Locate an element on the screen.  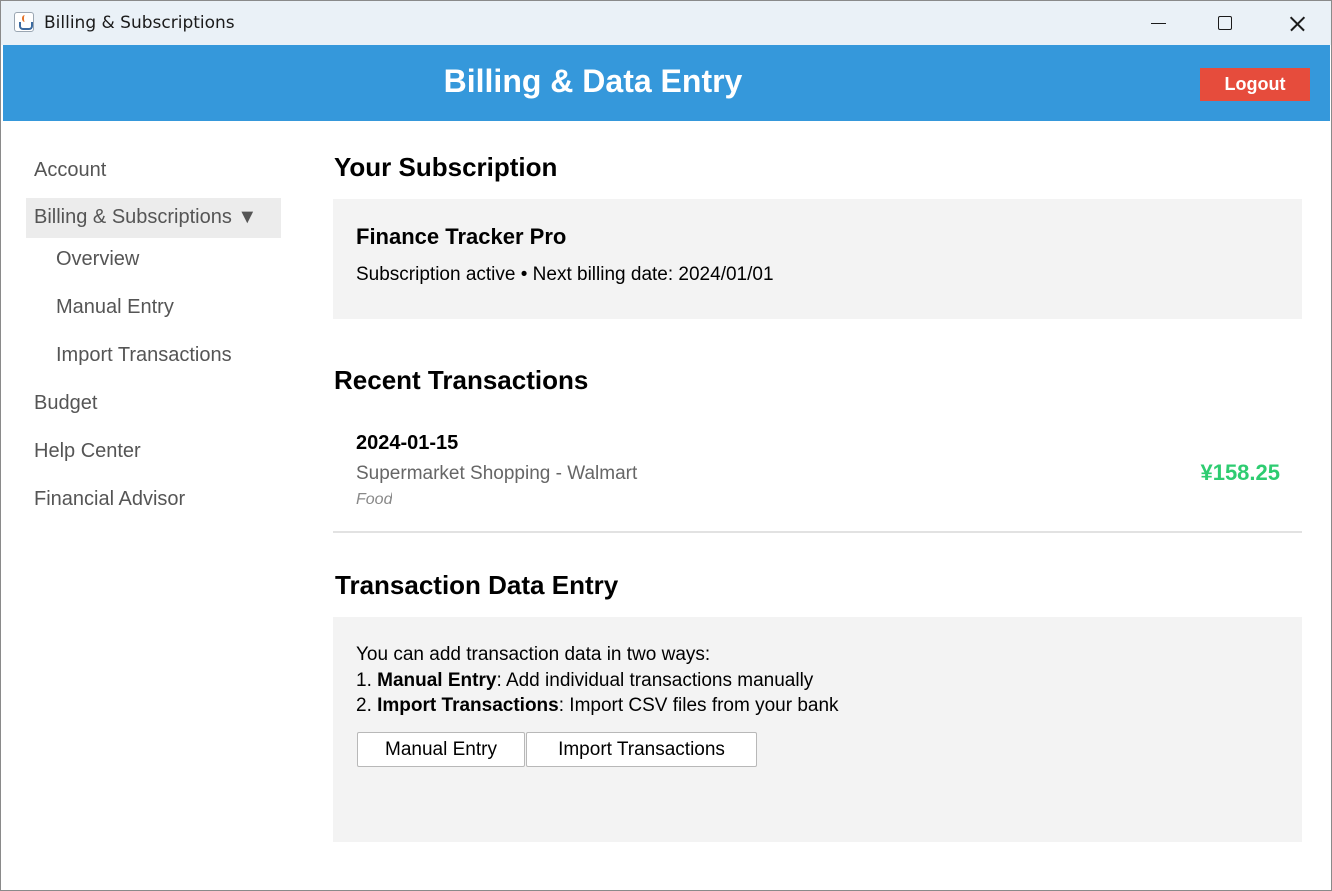
sidebar-item-budget: Budget is located at coordinates (65, 403).